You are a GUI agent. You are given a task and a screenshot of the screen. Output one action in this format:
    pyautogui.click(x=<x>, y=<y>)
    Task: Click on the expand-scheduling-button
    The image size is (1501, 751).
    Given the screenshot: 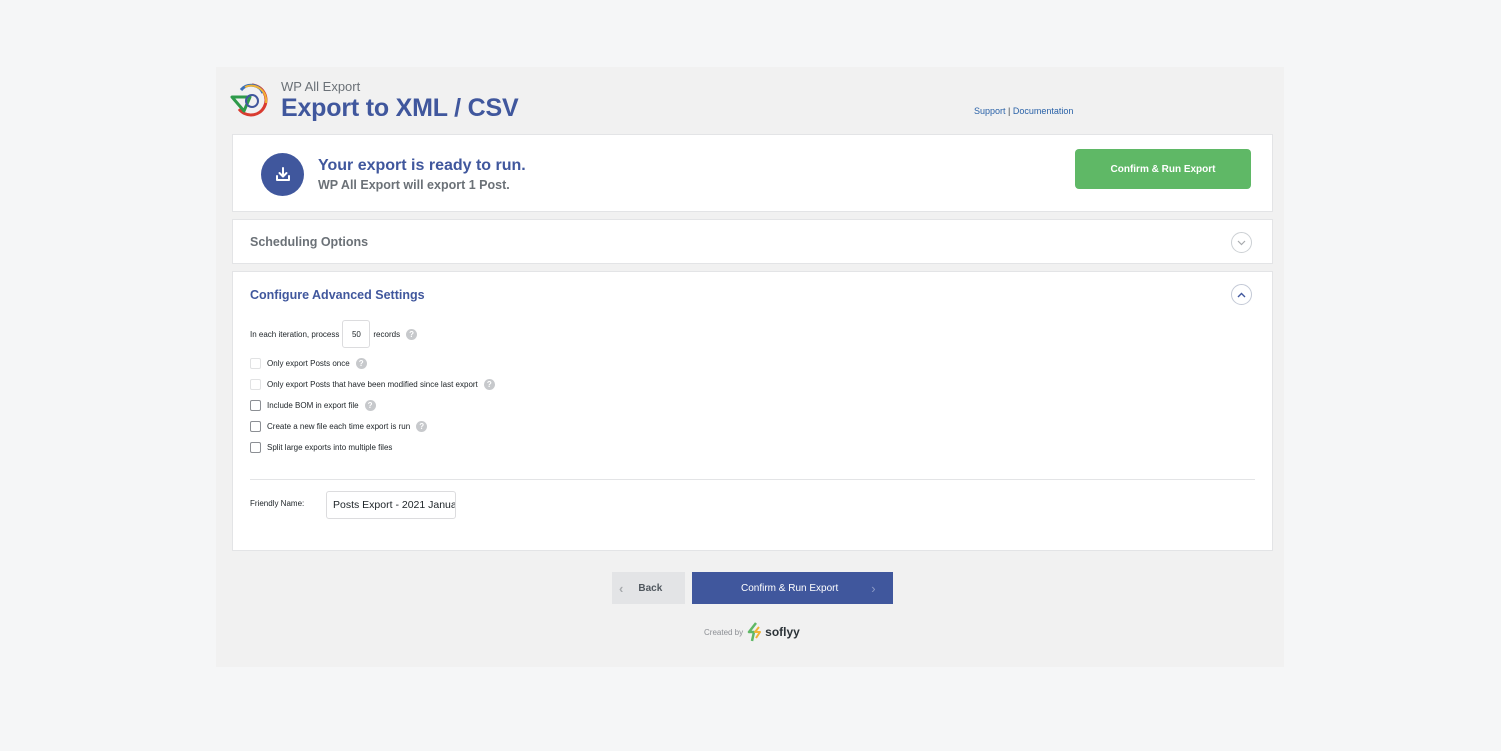 What is the action you would take?
    pyautogui.click(x=1241, y=242)
    